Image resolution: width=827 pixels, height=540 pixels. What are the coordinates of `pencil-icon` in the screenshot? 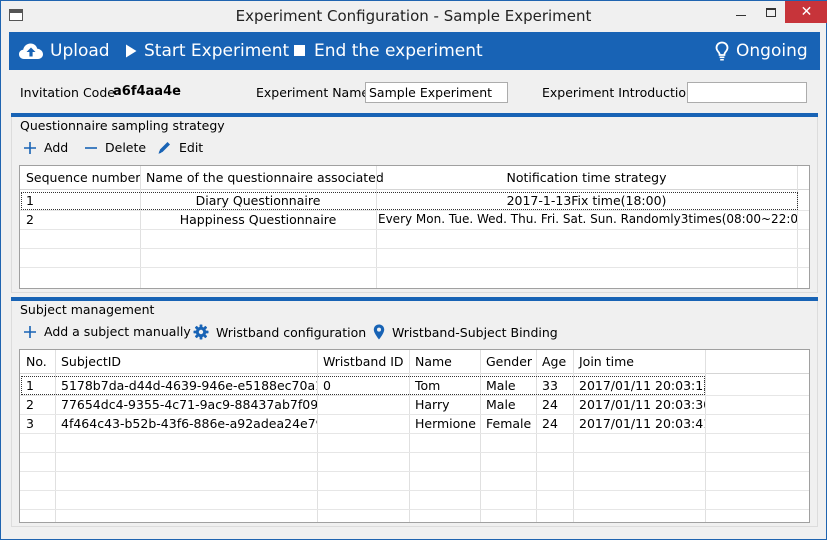 It's located at (164, 148).